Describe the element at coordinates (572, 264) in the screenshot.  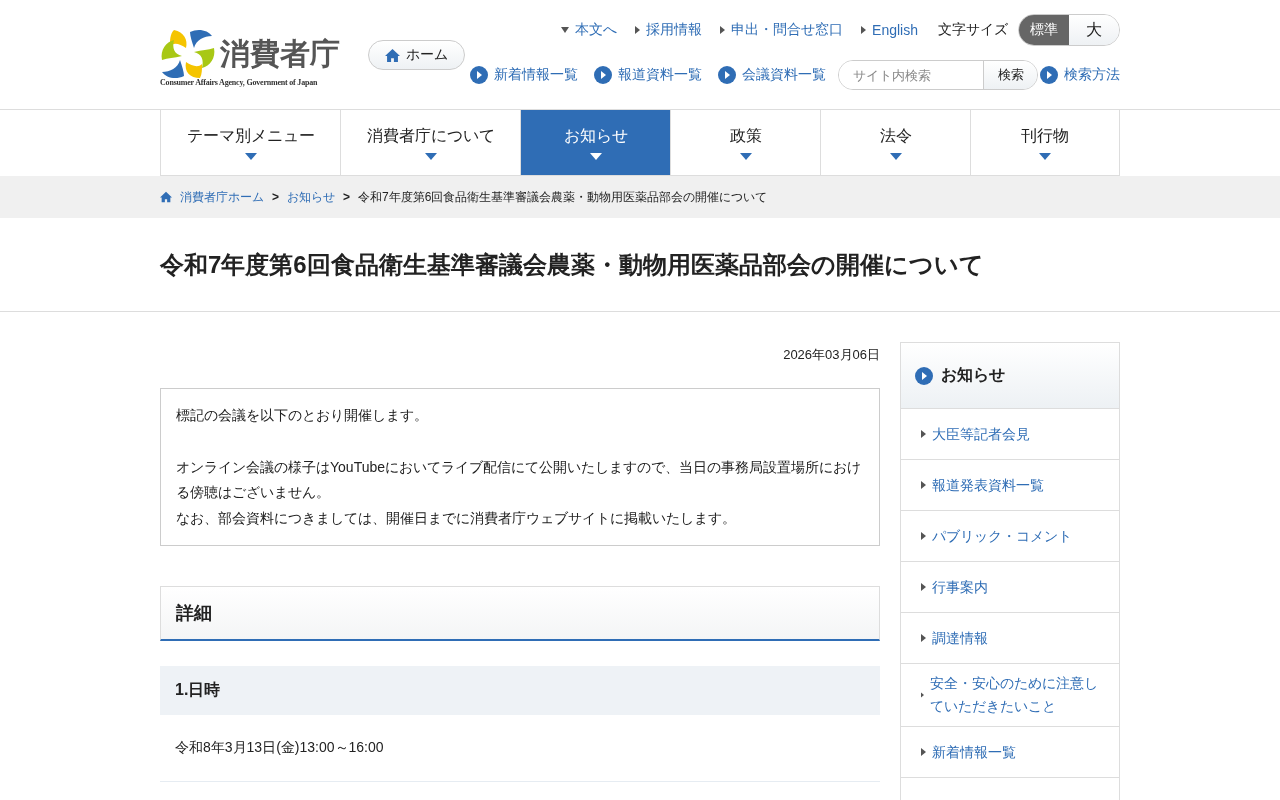
I see `page-title: 令和7年度第6回食品衛生基準審議会農薬・動物用医薬品部会の開催について` at that location.